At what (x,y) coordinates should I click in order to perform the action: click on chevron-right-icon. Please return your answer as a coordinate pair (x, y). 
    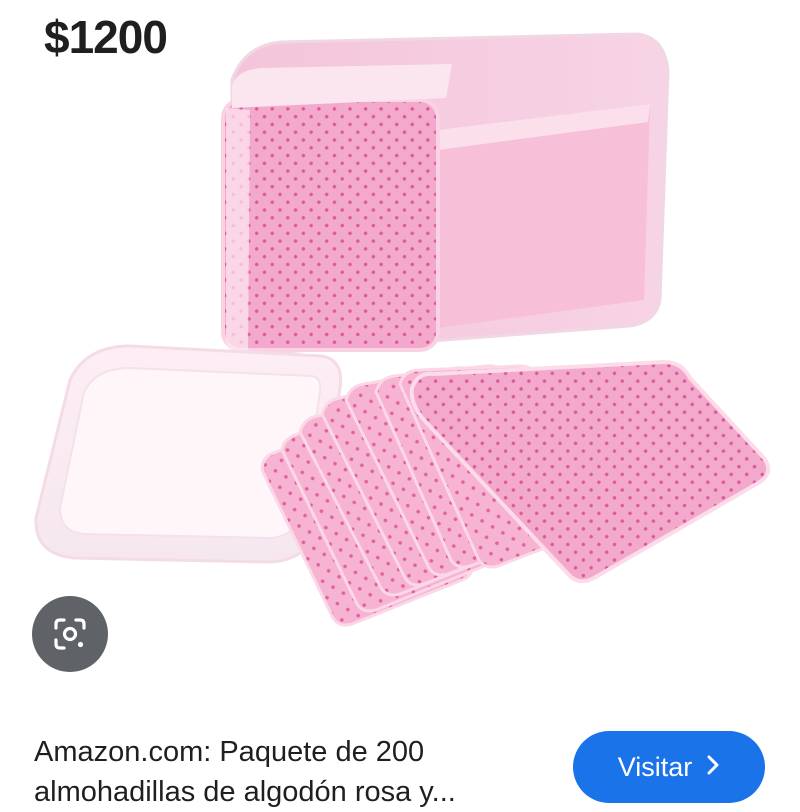
    Looking at the image, I should click on (713, 767).